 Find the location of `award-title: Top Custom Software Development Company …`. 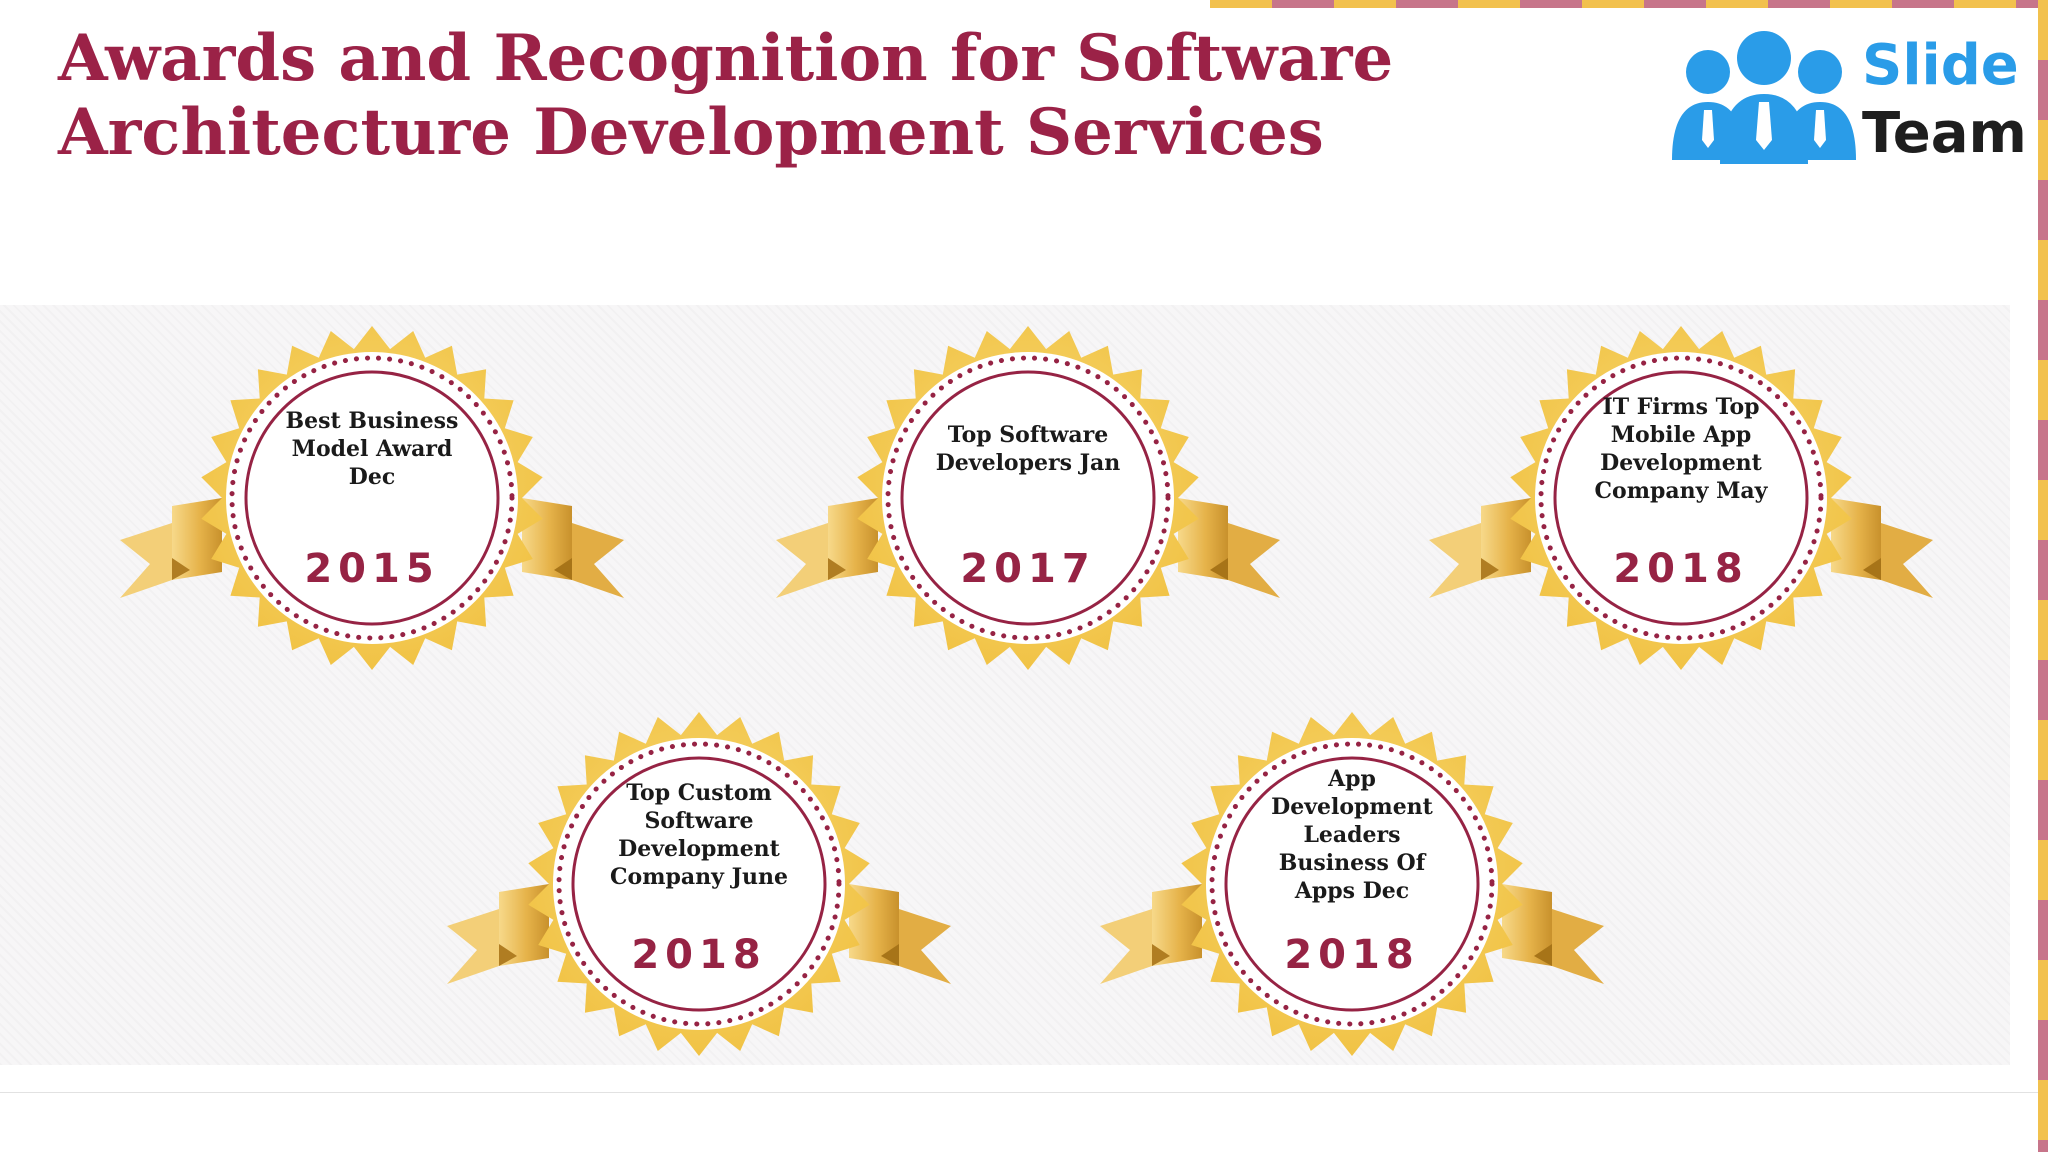

award-title: Top Custom Software Development Company … is located at coordinates (699, 835).